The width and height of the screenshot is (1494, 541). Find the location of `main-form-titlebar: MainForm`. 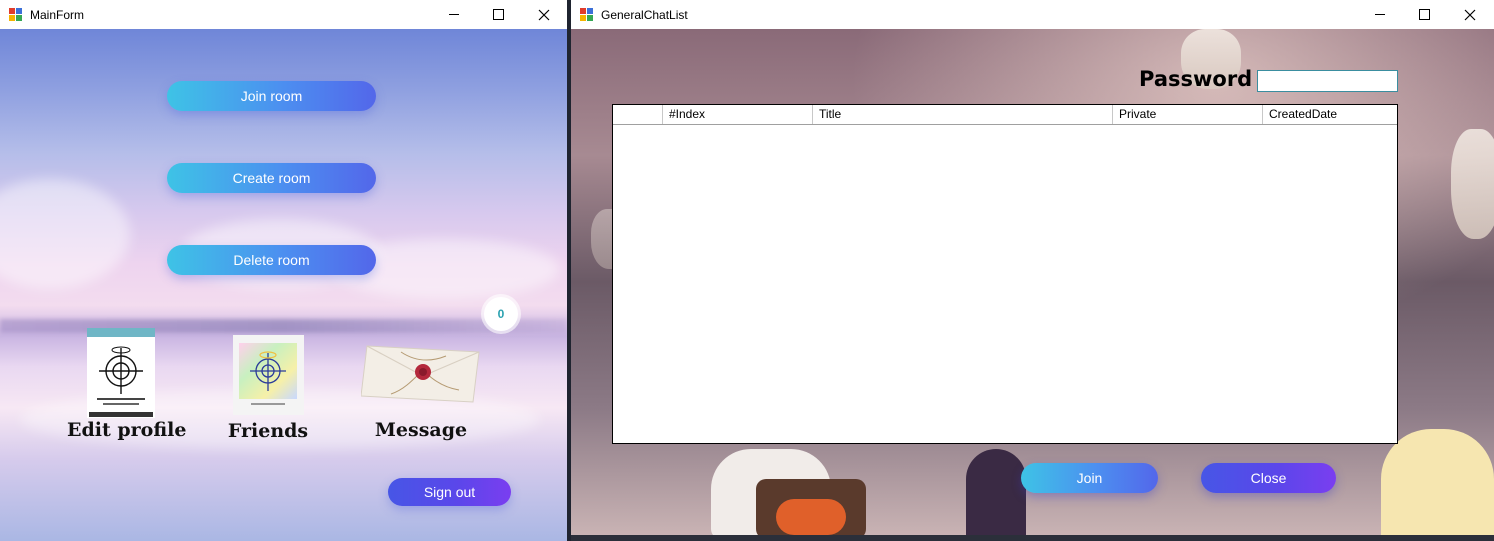

main-form-titlebar: MainForm is located at coordinates (283, 14).